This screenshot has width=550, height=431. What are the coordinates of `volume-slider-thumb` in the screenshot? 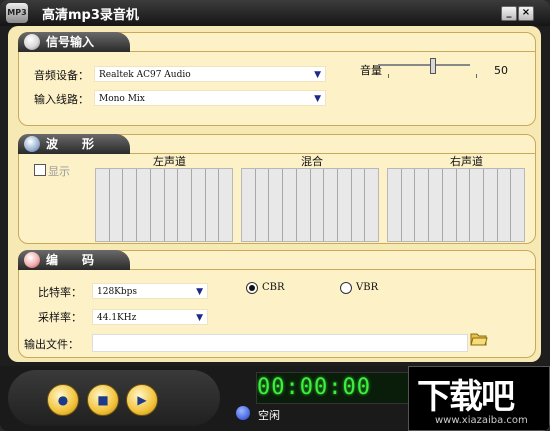 It's located at (433, 66).